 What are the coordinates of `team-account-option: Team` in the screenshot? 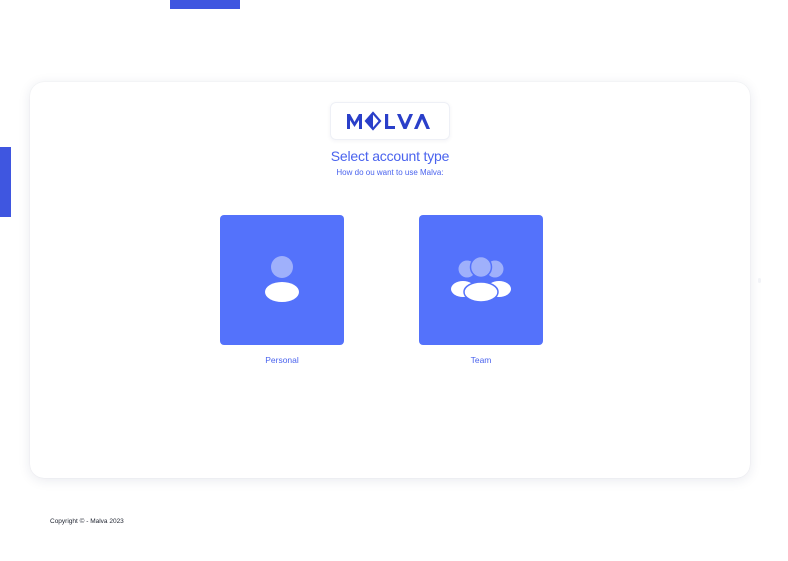 It's located at (481, 290).